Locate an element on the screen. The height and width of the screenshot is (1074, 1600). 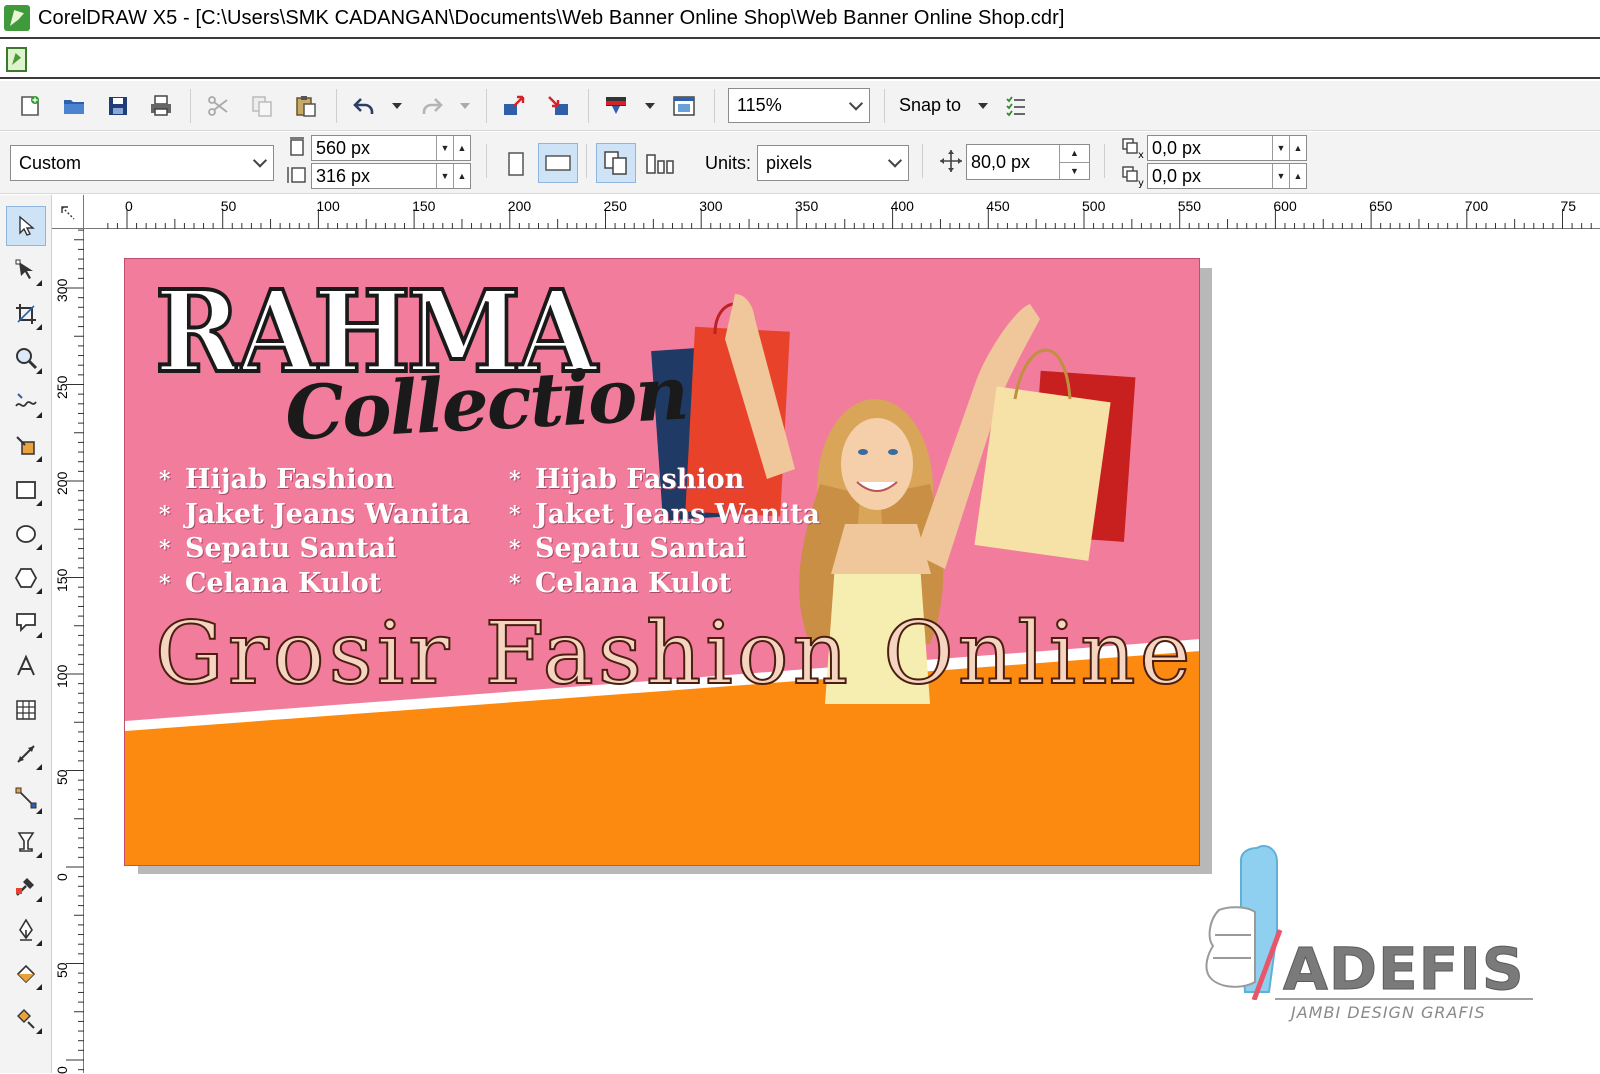
nudge-distance-field: 80,0 px ▲ ▼ is located at coordinates (1028, 162).